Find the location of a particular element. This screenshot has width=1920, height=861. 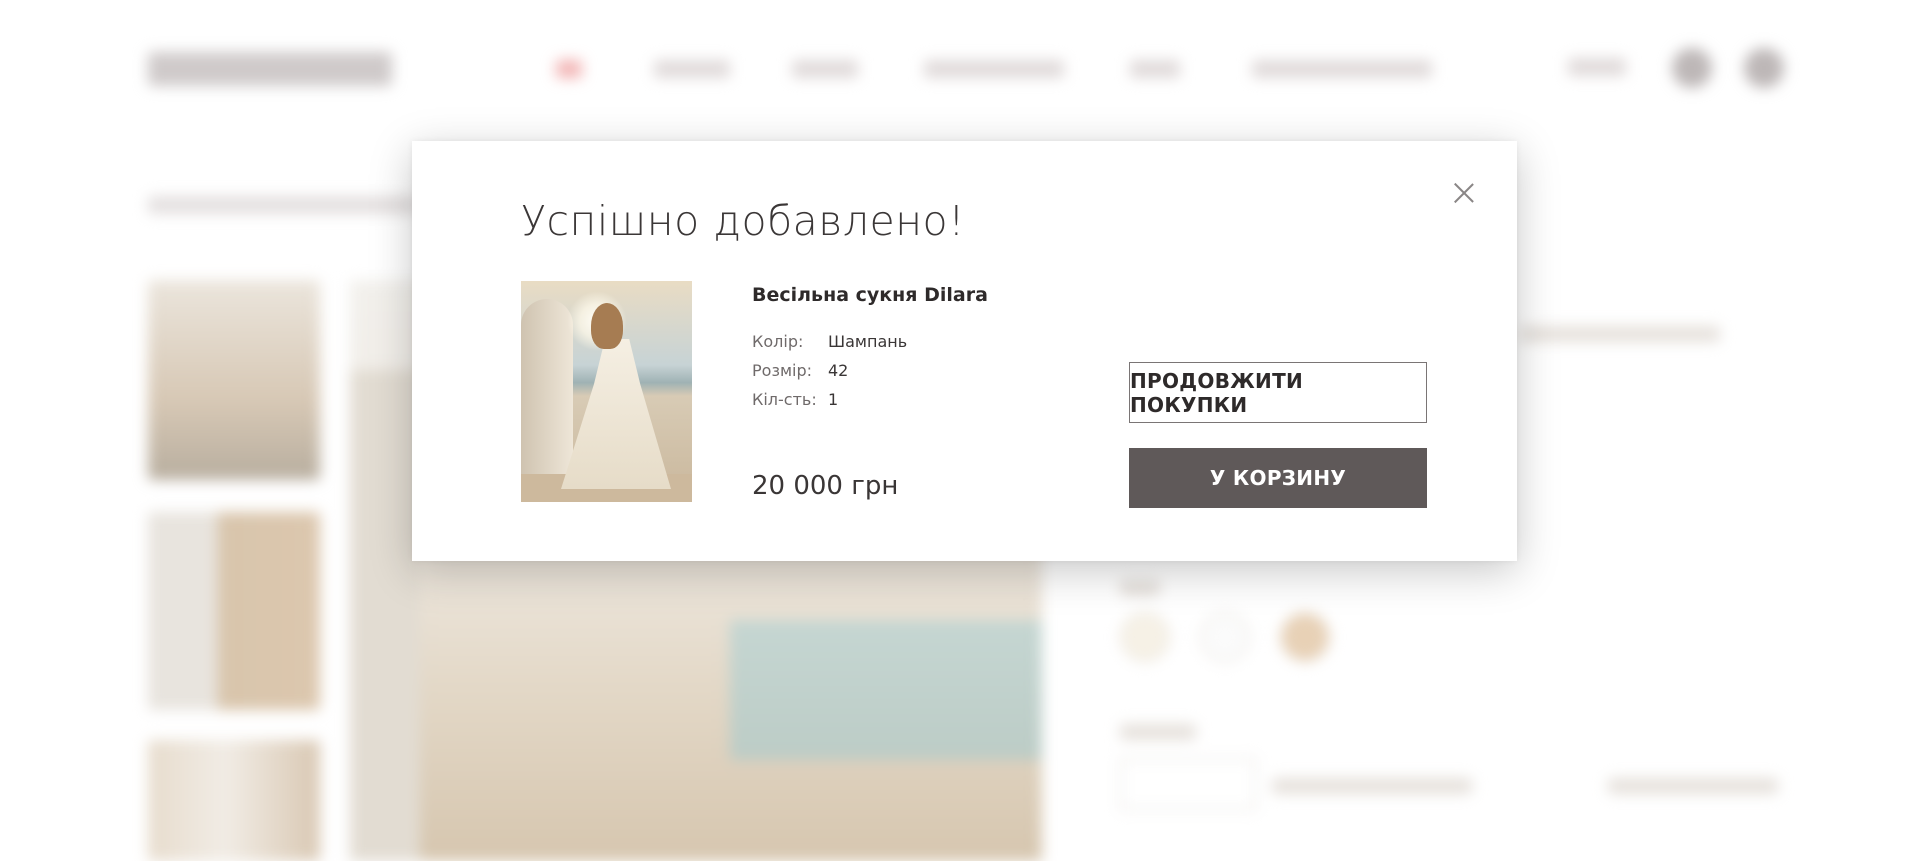

size-guide-link is located at coordinates (1372, 786).